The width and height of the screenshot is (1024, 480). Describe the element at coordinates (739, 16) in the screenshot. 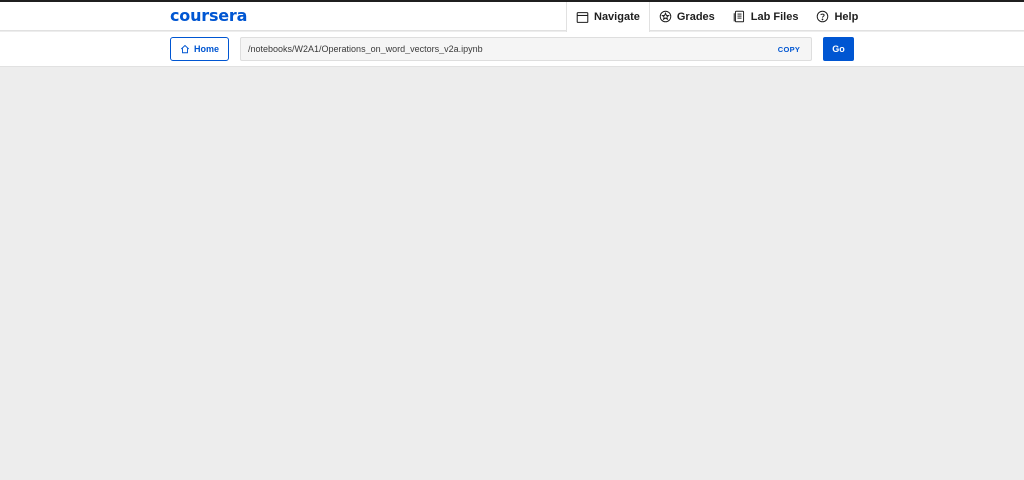

I see `file-icon` at that location.